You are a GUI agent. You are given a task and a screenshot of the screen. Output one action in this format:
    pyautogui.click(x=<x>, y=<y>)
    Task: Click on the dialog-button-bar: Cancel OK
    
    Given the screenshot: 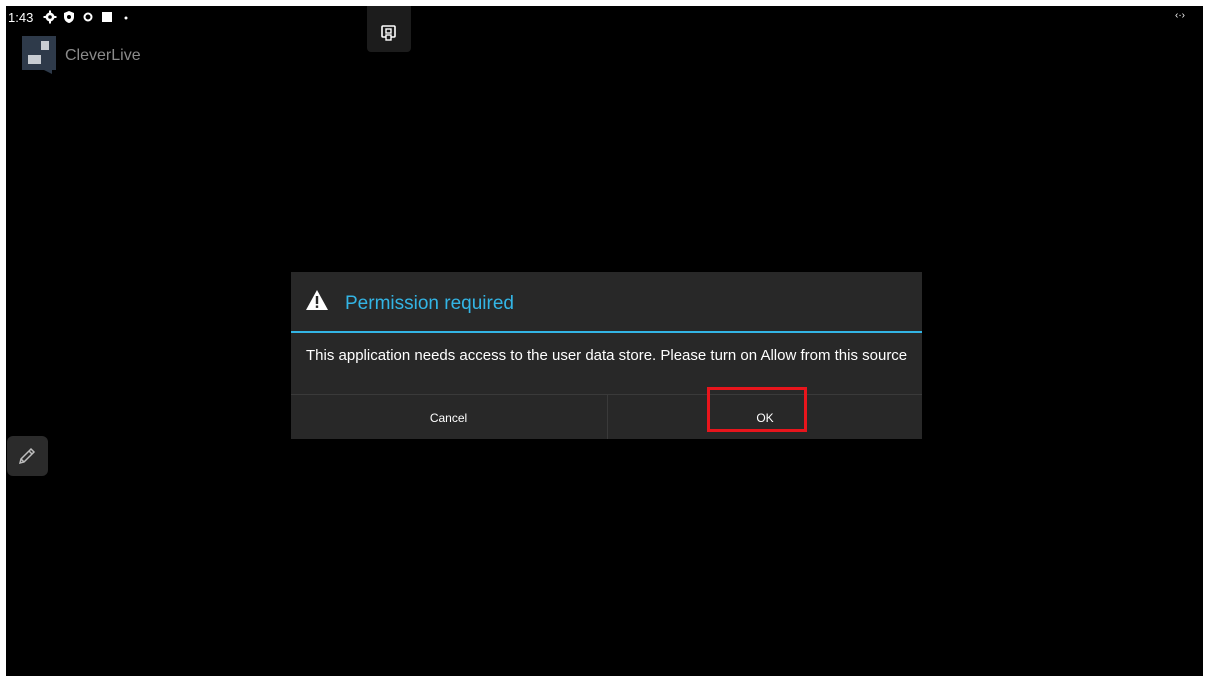 What is the action you would take?
    pyautogui.click(x=606, y=416)
    